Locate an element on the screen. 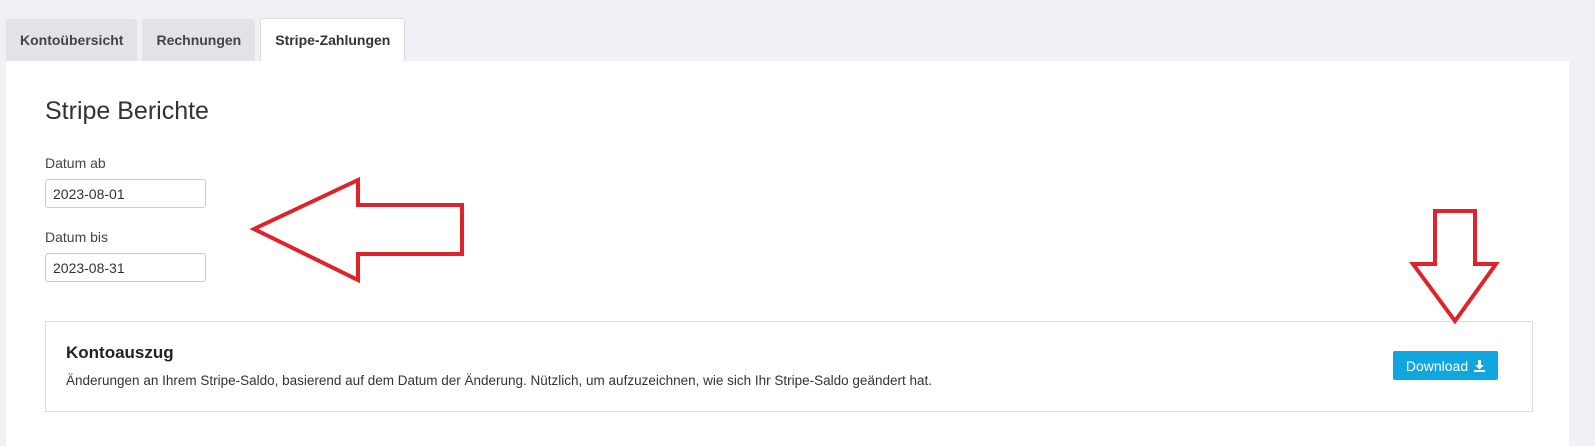 The height and width of the screenshot is (446, 1595). tab-stripe-zahlungen: Stripe-Zahlungen is located at coordinates (333, 39).